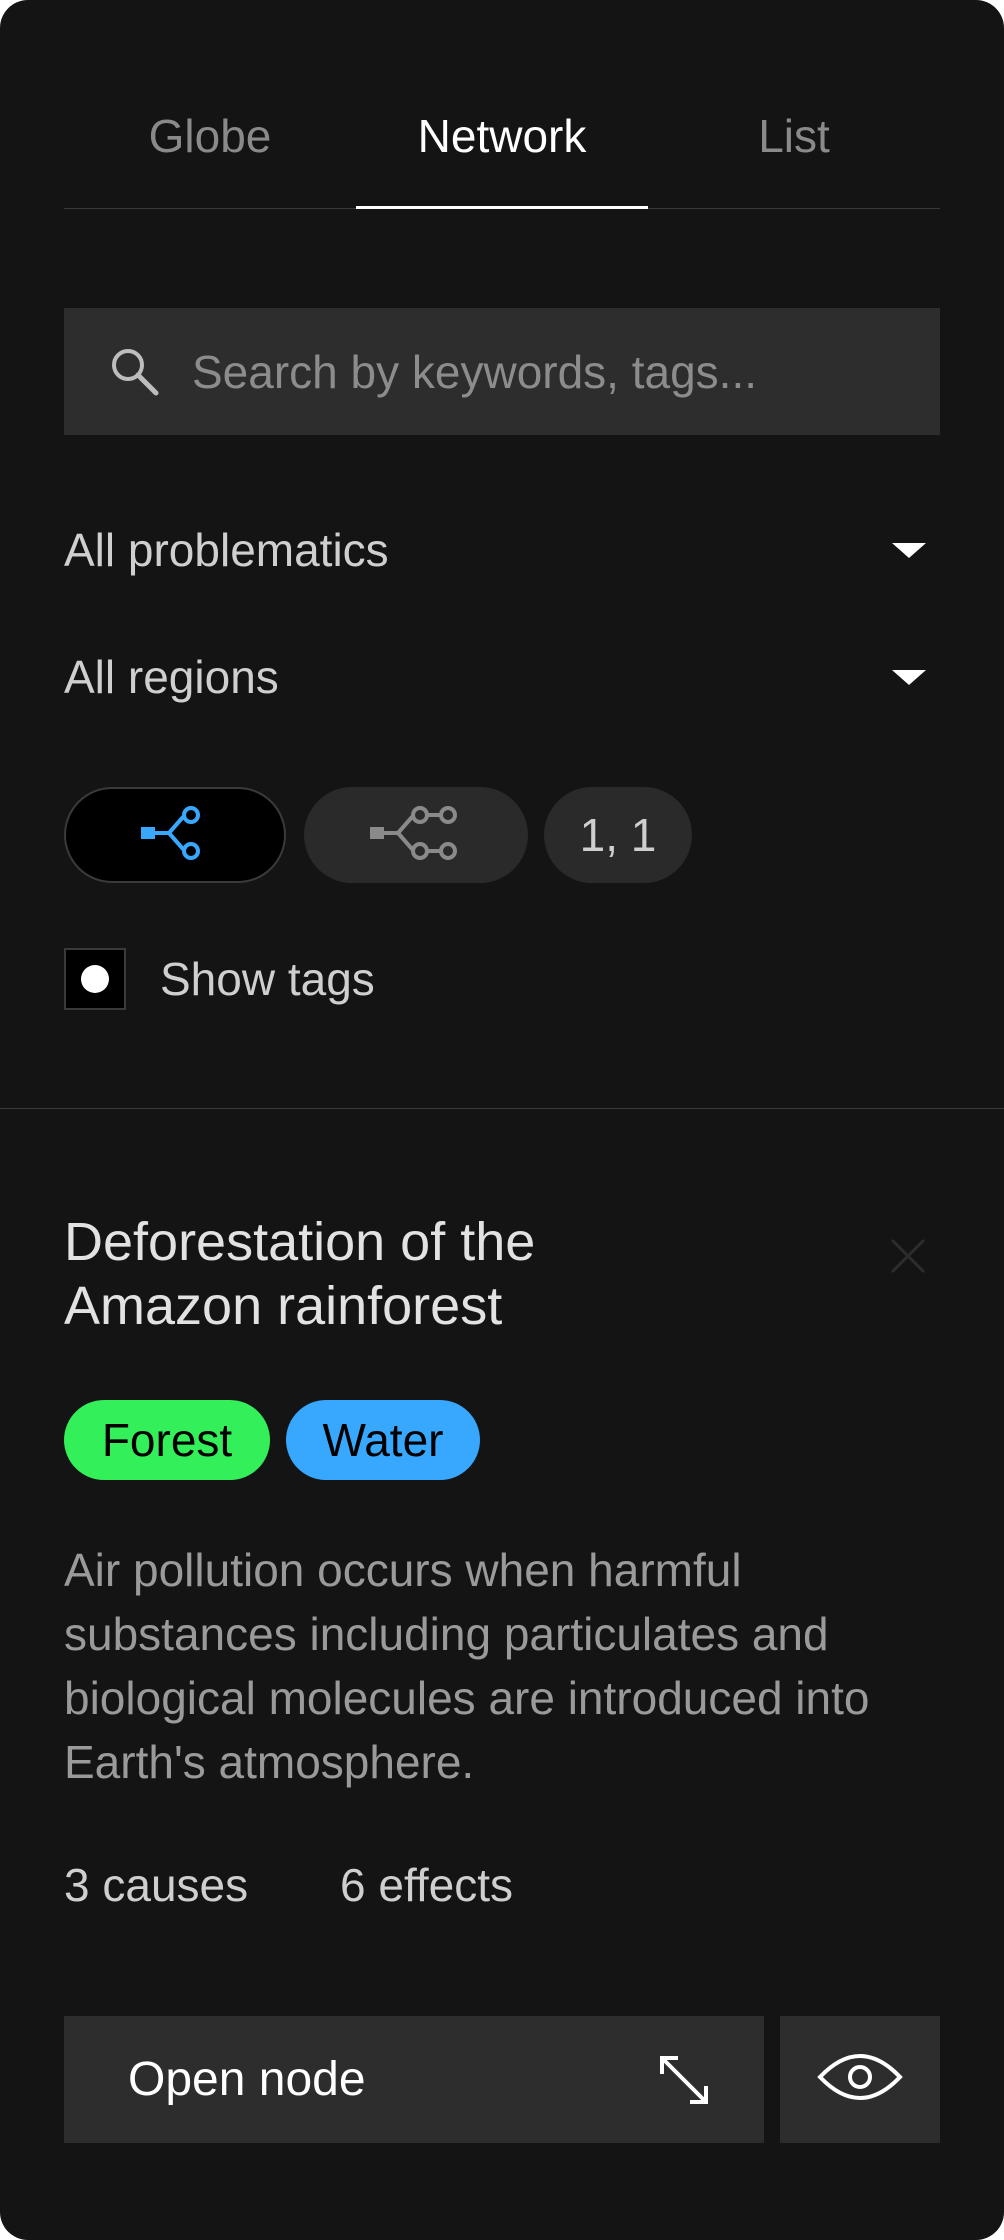 The height and width of the screenshot is (2240, 1004). What do you see at coordinates (226, 550) in the screenshot?
I see `problematics-dropdown-label: All problematics` at bounding box center [226, 550].